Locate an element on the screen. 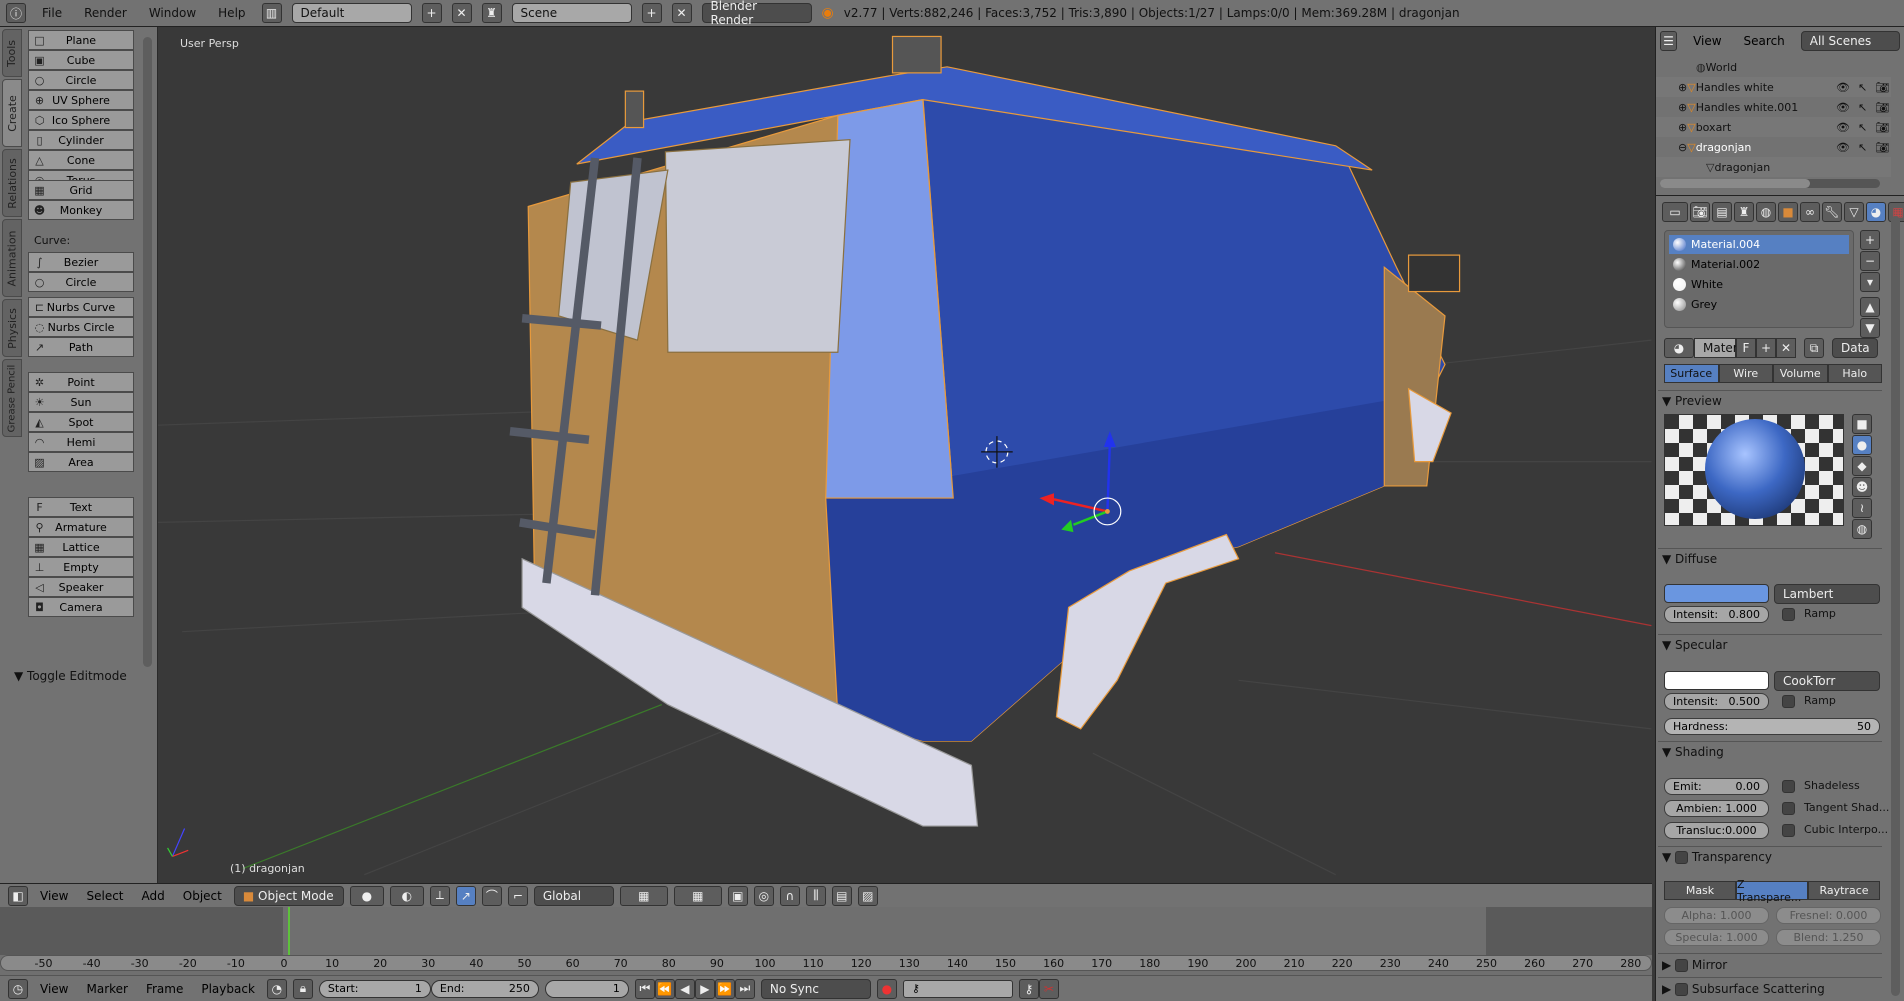  orientation-select: Global is located at coordinates (573, 895).